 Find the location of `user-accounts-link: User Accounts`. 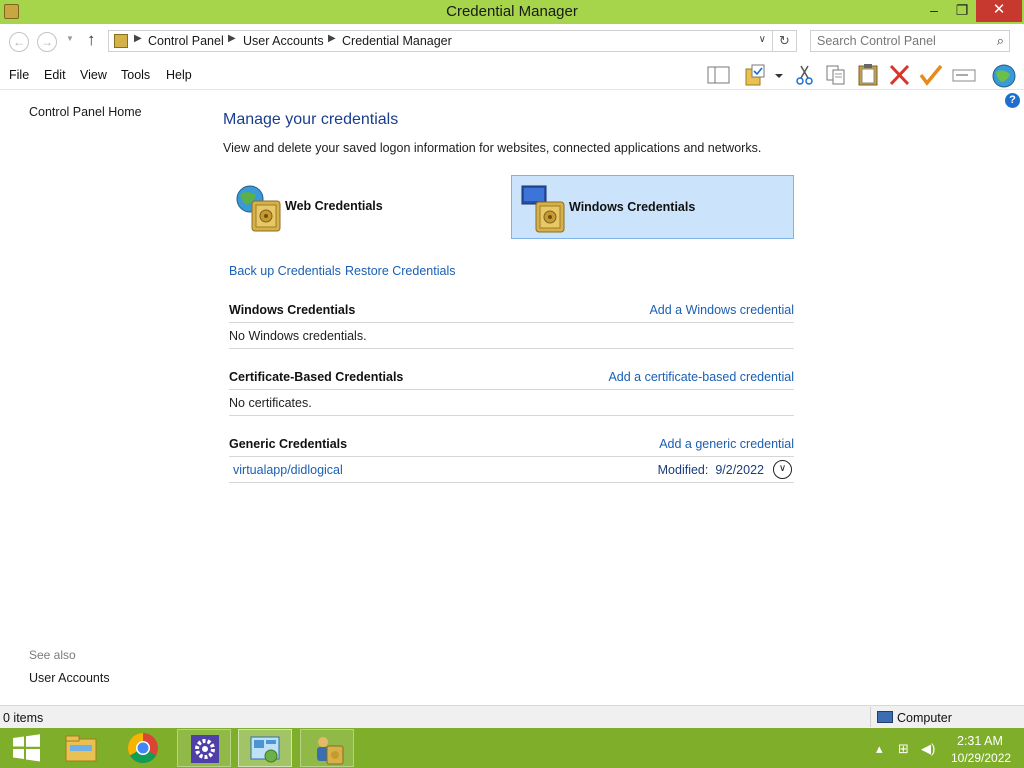

user-accounts-link: User Accounts is located at coordinates (69, 678).